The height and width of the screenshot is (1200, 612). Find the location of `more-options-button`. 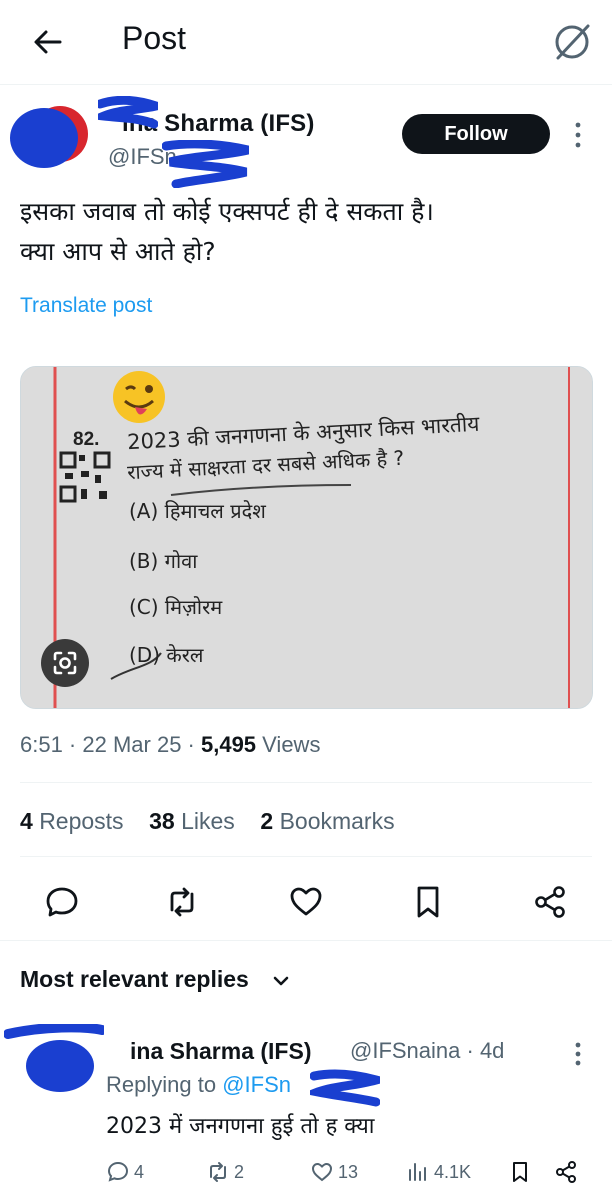

more-options-button is located at coordinates (578, 135).